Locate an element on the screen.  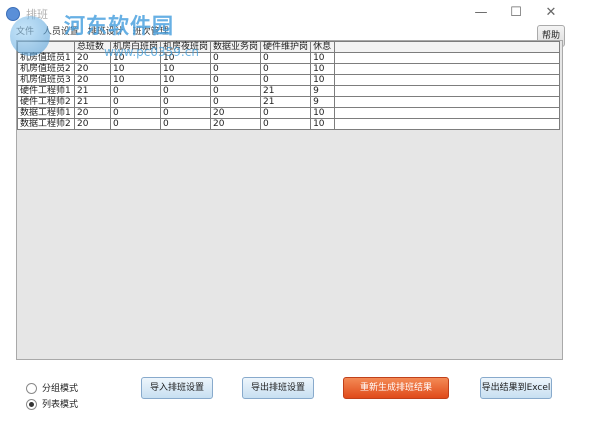
table-row: 机房值班员2 20 10 10 0 0 10 is located at coordinates (289, 69).